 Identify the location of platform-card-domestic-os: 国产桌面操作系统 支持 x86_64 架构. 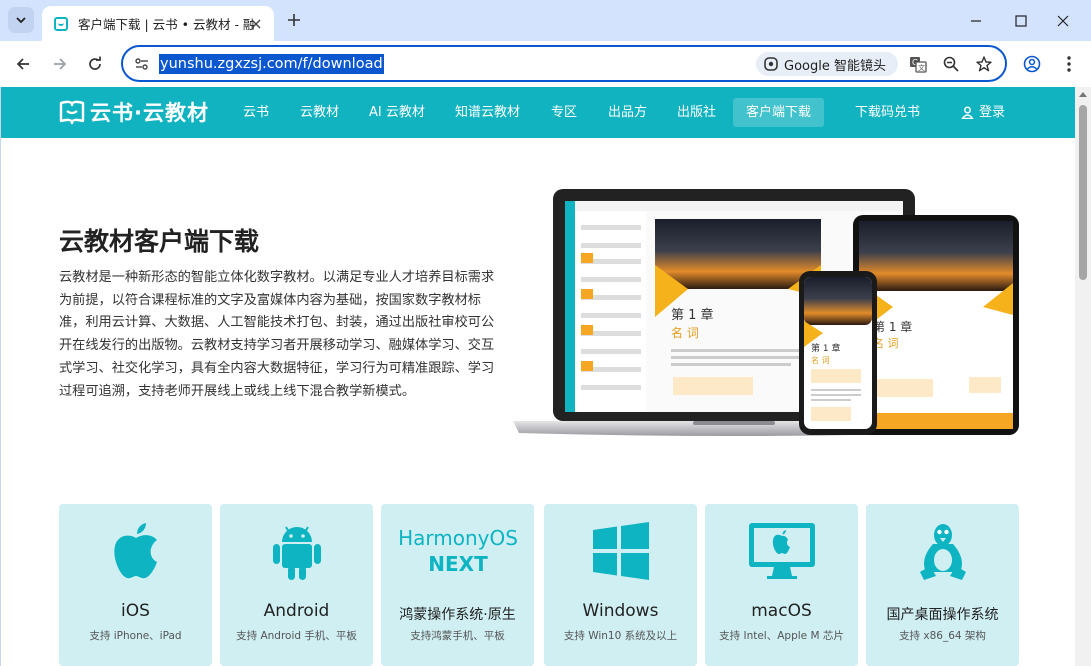
(942, 585).